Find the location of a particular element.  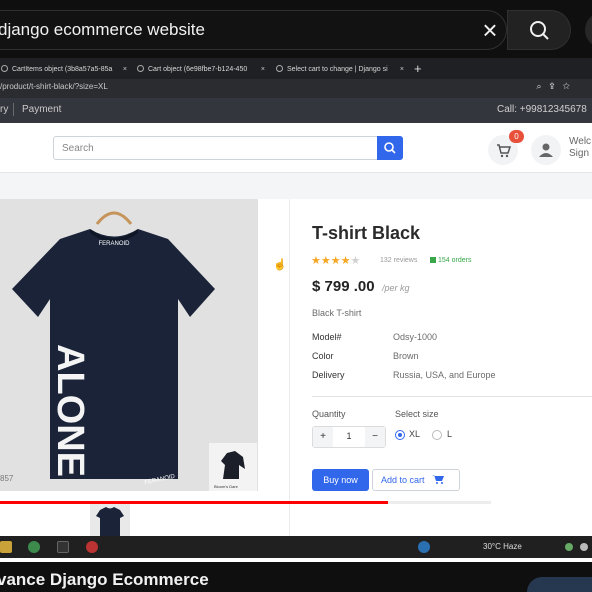

browser-tab: Cart object (6e98fbe7-b124-450 × is located at coordinates (203, 69).